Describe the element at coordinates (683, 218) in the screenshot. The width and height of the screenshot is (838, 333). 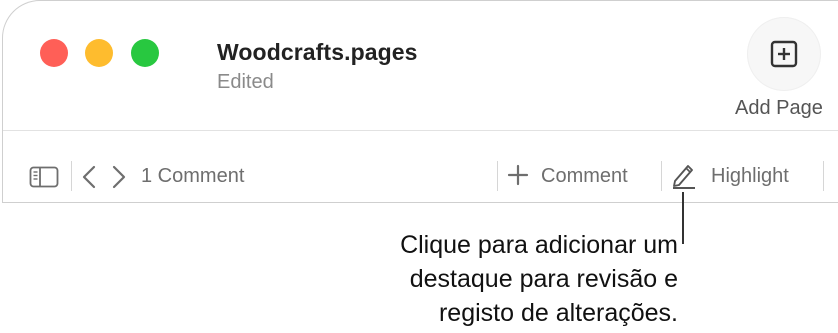
I see `callout-line` at that location.